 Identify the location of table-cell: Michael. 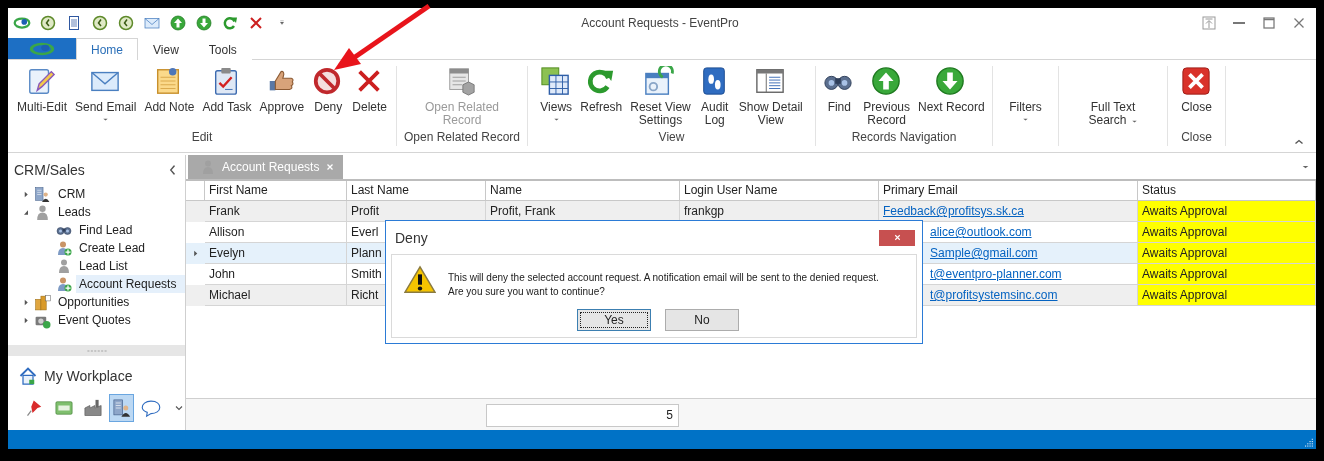
(276, 295).